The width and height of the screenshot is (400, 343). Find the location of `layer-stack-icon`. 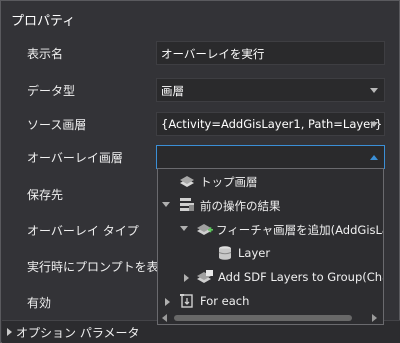

layer-stack-icon is located at coordinates (187, 181).